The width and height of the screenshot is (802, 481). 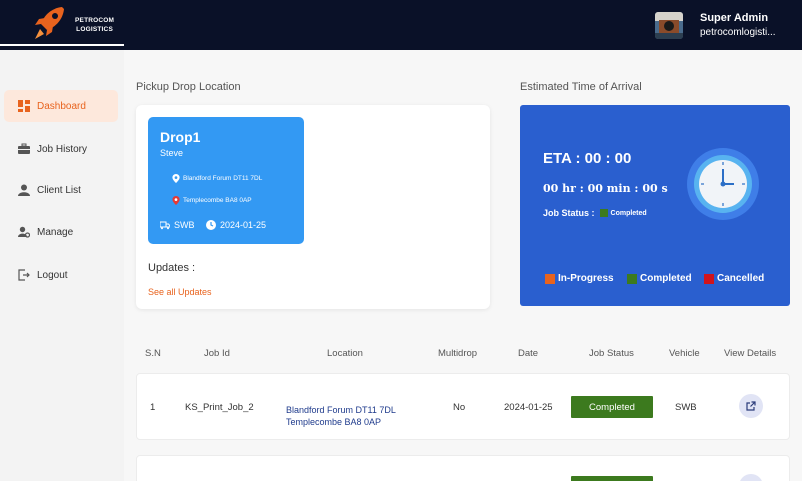 I want to click on eta-countdown: 00 hr : 00 min : 00 s, so click(x=605, y=188).